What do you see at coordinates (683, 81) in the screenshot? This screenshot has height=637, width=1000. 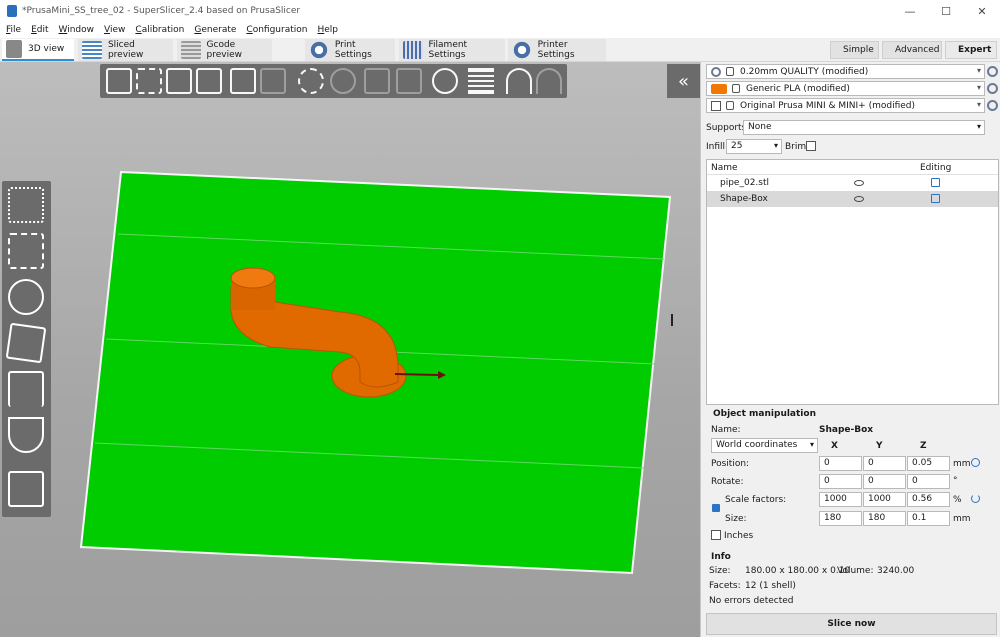 I see `collapse-sidebar-button: «` at bounding box center [683, 81].